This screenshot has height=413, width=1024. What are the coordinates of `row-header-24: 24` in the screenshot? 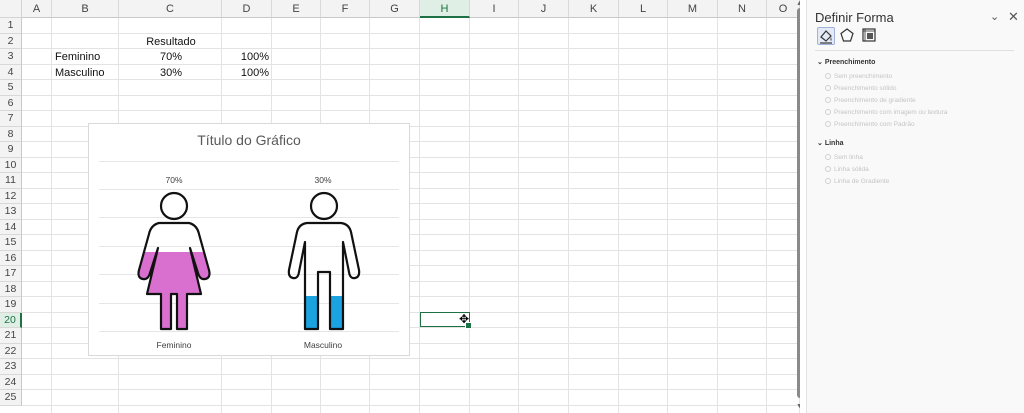 It's located at (11, 382).